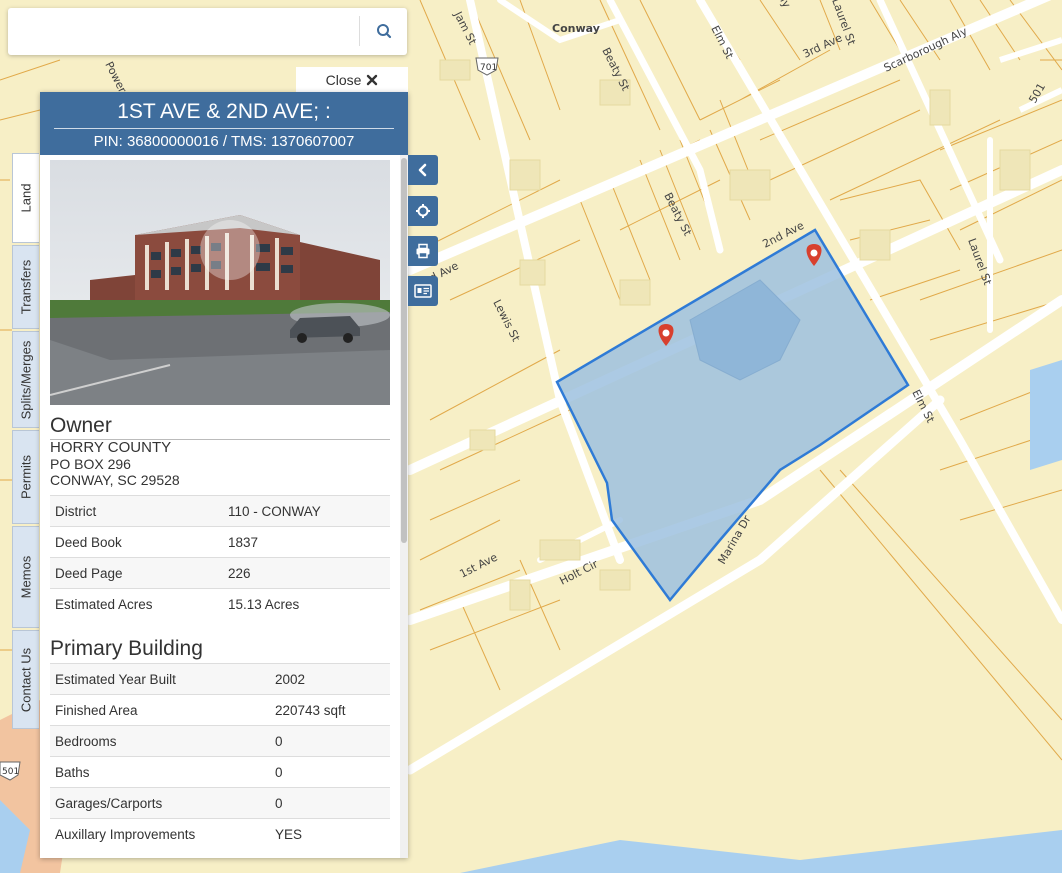 This screenshot has width=1062, height=873. I want to click on property-card-button, so click(423, 291).